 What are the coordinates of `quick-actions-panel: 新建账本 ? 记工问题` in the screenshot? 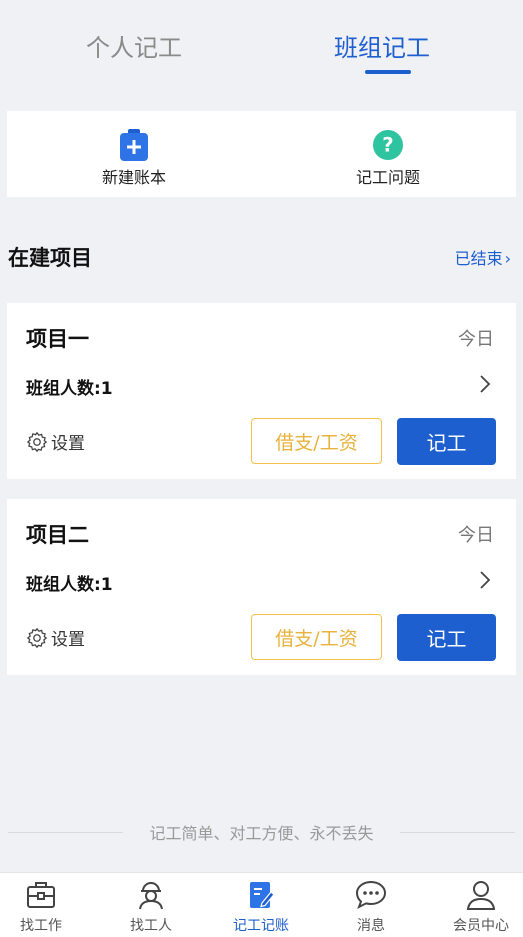 It's located at (261, 154).